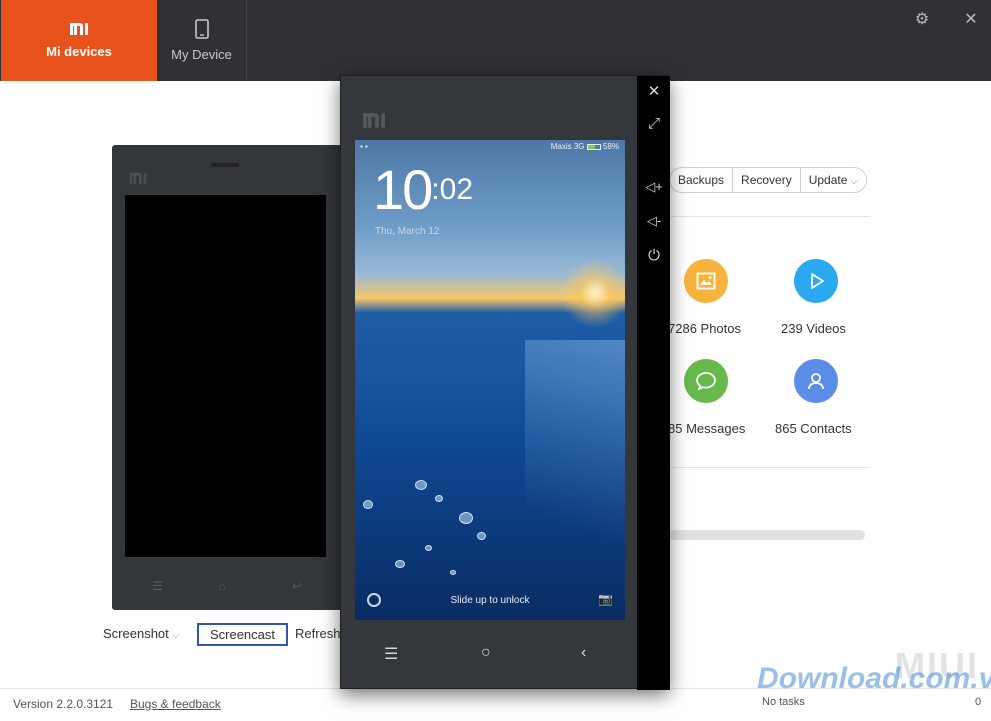 Image resolution: width=991 pixels, height=721 pixels. I want to click on home-icon: ⌂, so click(222, 586).